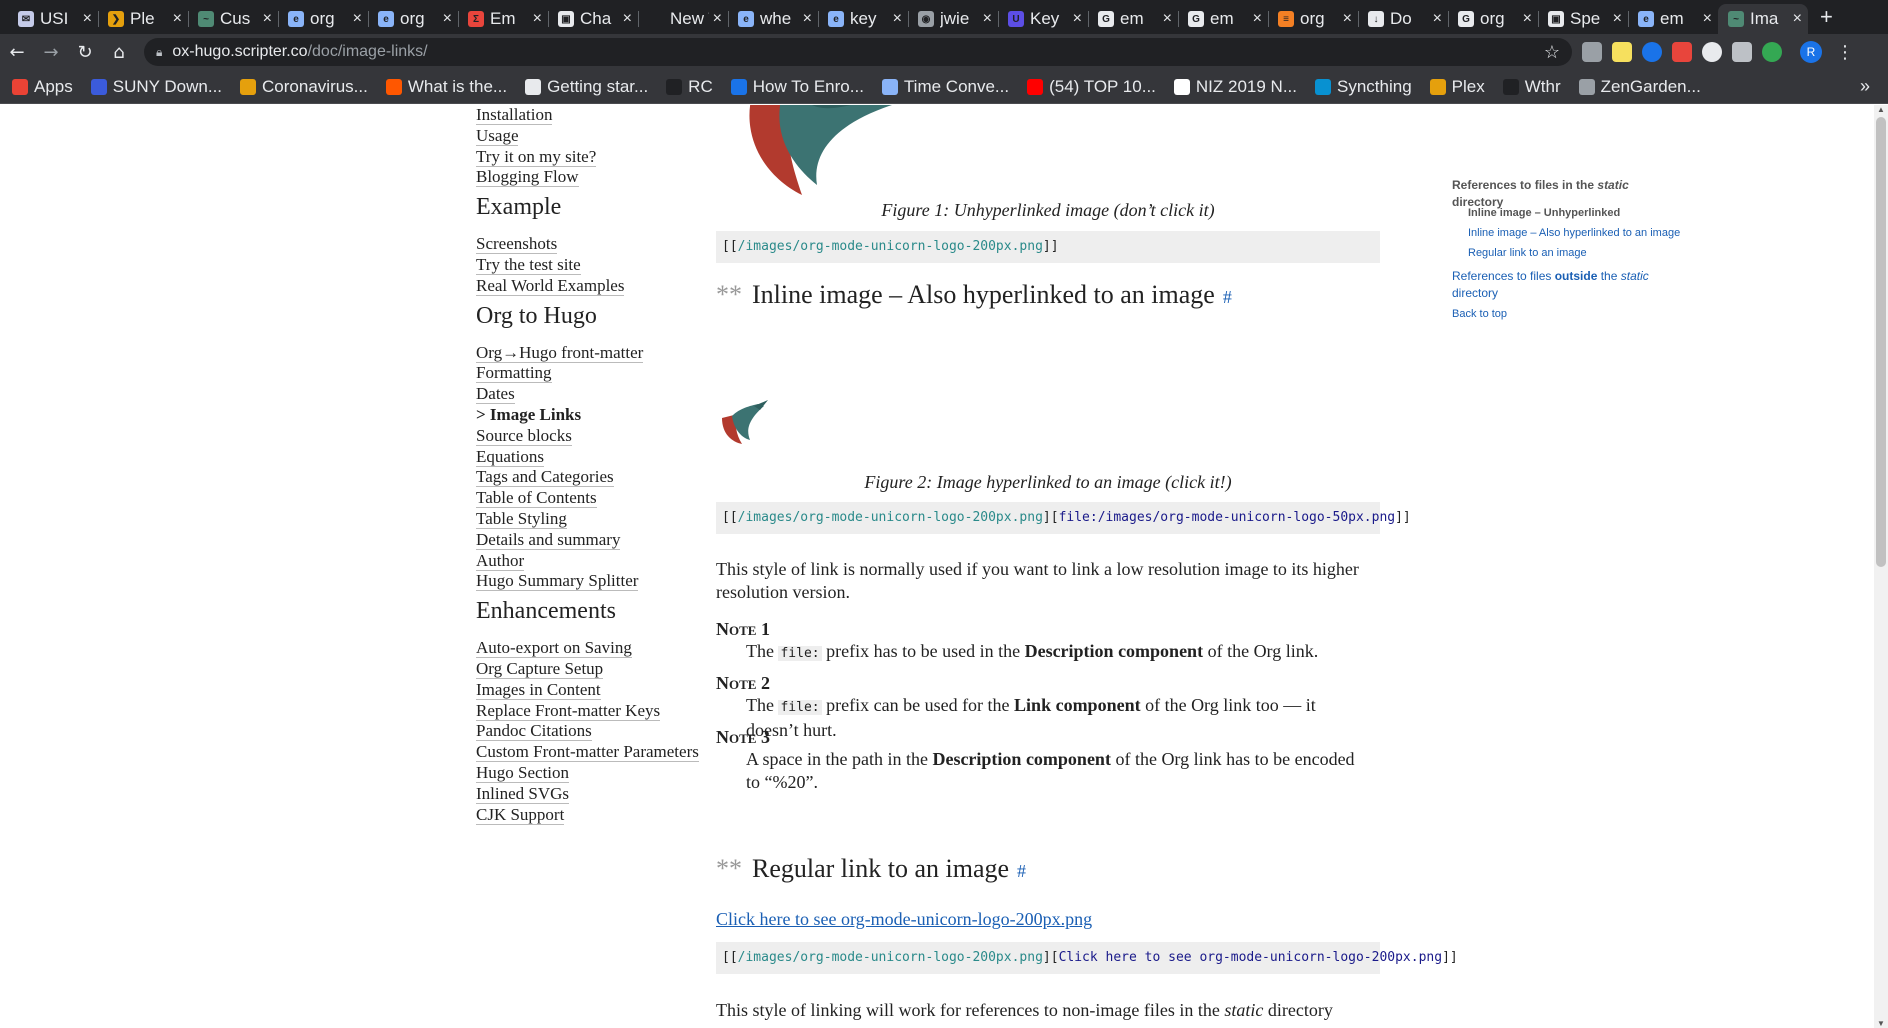 This screenshot has width=1888, height=1028. Describe the element at coordinates (523, 794) in the screenshot. I see `sidebar-item: Inlined SVGs` at that location.